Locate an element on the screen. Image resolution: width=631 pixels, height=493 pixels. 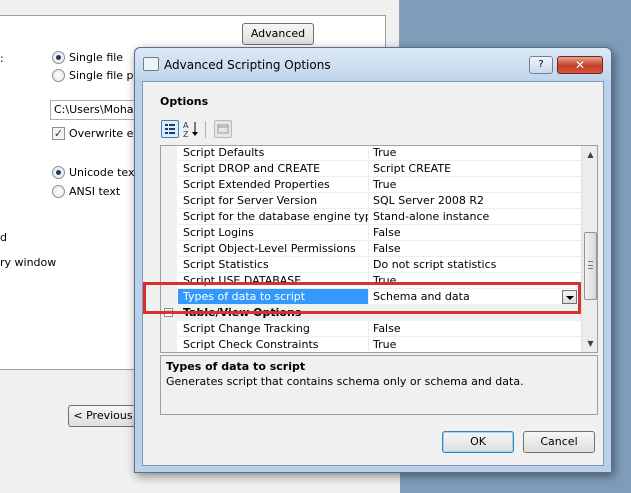
vertical-scrollbar: ▲ ▼ is located at coordinates (589, 249).